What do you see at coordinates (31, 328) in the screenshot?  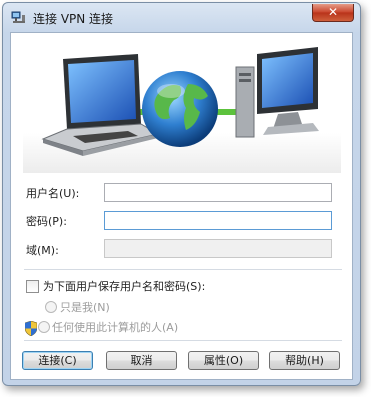 I see `uac-shield-icon` at bounding box center [31, 328].